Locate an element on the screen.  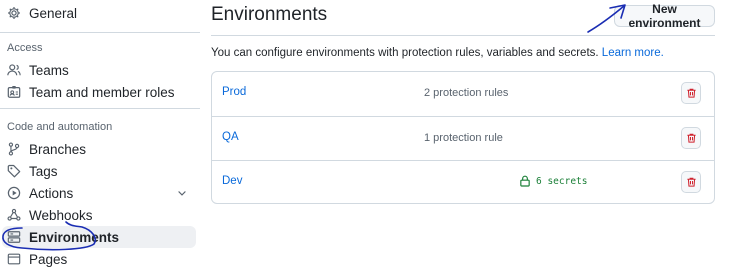
lock-icon is located at coordinates (525, 181).